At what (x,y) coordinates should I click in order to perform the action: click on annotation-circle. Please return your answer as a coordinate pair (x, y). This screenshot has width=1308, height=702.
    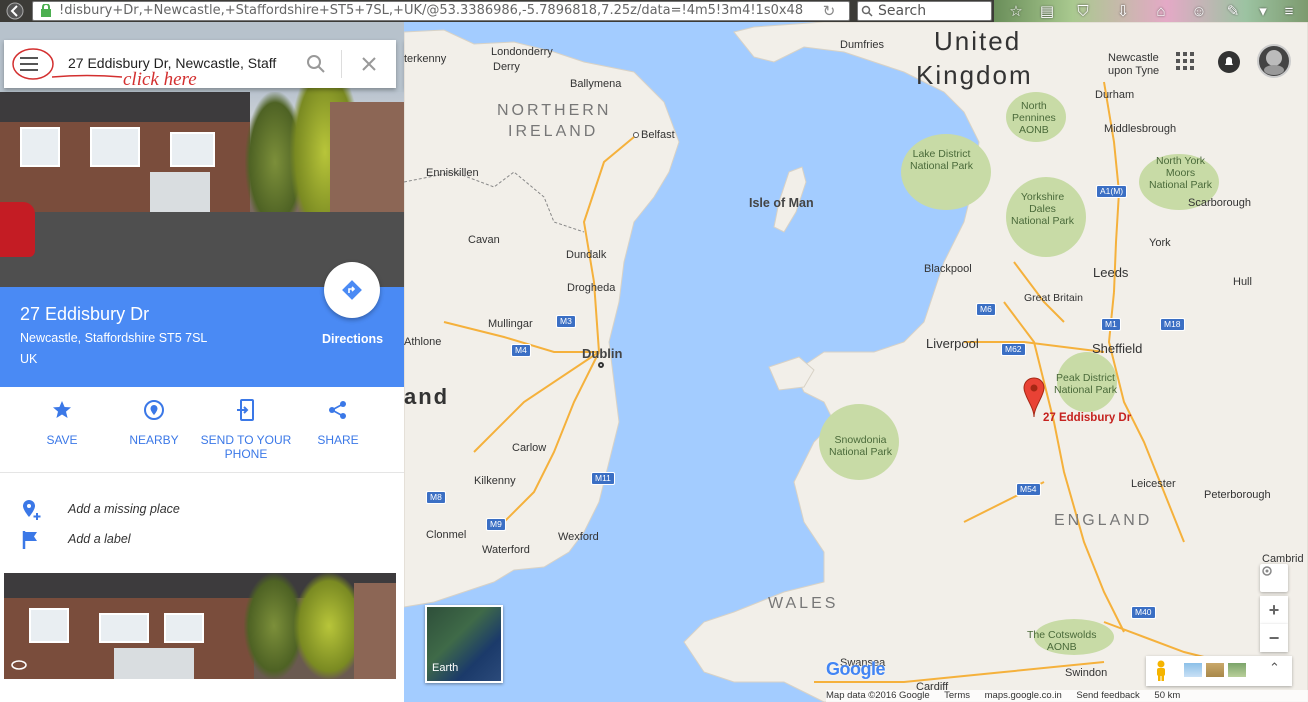
    Looking at the image, I should click on (33, 64).